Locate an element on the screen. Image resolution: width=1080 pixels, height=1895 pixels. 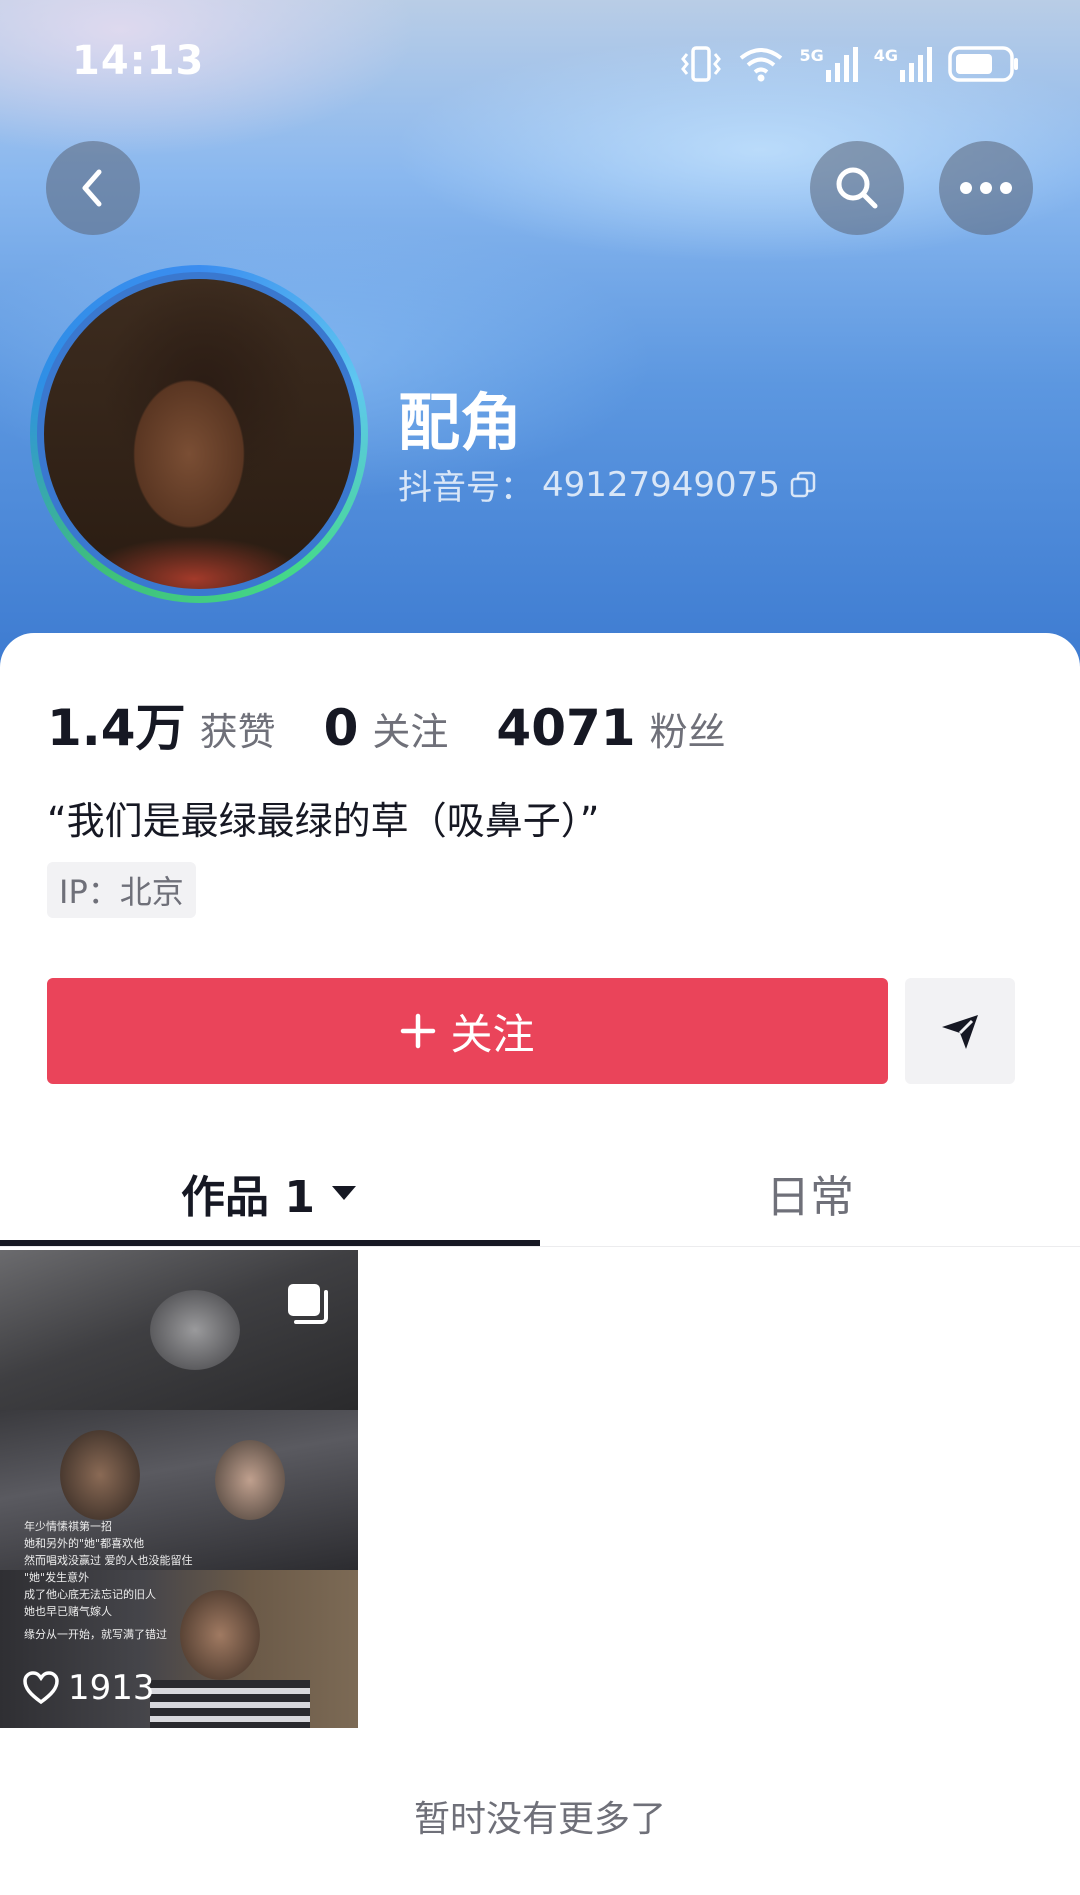
video-likes: 1913 is located at coordinates (88, 1688).